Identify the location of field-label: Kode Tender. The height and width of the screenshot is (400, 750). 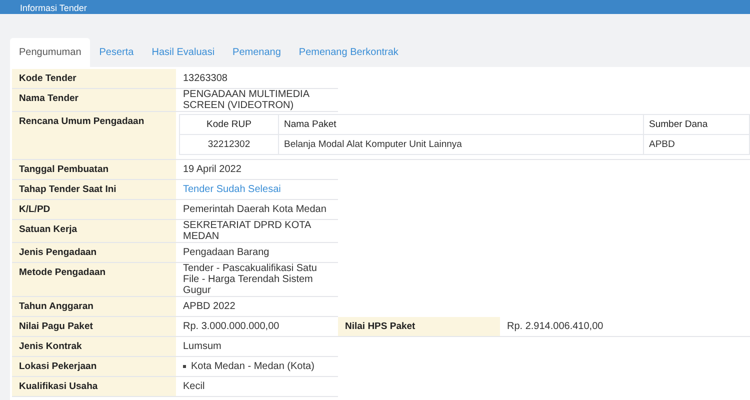
(94, 78).